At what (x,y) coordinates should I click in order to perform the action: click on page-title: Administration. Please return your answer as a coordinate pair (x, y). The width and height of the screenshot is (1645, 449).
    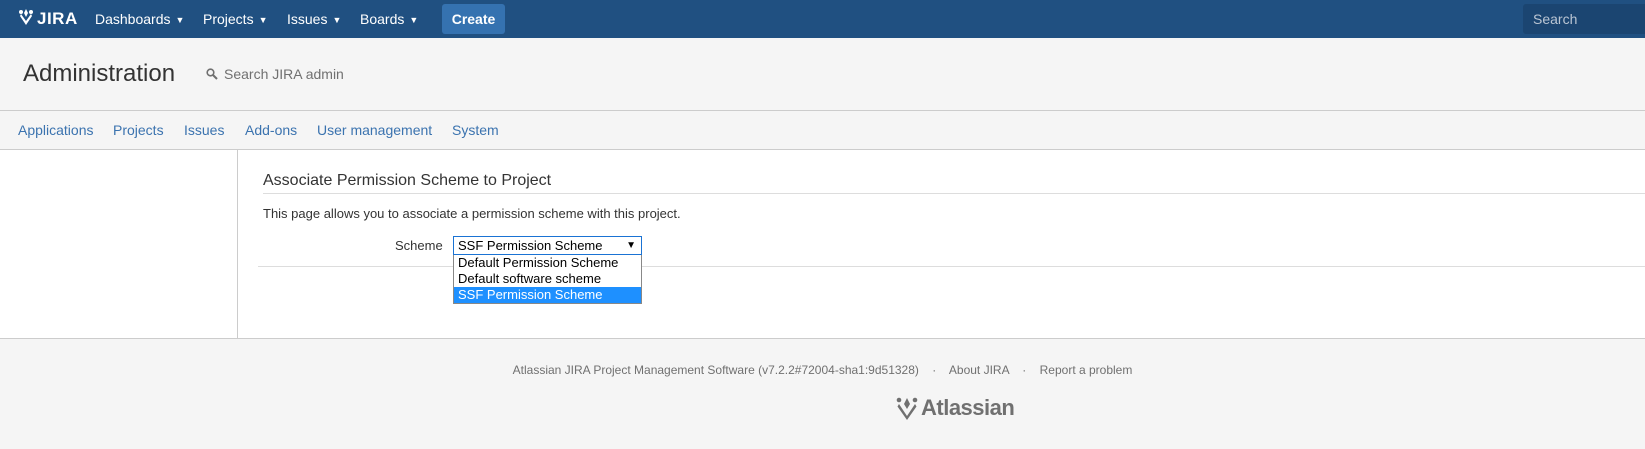
    Looking at the image, I should click on (99, 73).